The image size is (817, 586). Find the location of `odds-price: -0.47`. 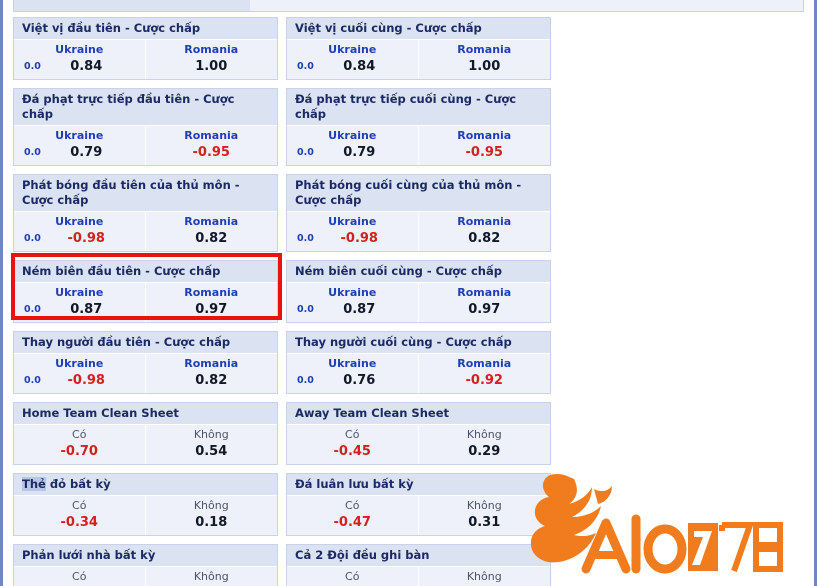

odds-price: -0.47 is located at coordinates (352, 522).